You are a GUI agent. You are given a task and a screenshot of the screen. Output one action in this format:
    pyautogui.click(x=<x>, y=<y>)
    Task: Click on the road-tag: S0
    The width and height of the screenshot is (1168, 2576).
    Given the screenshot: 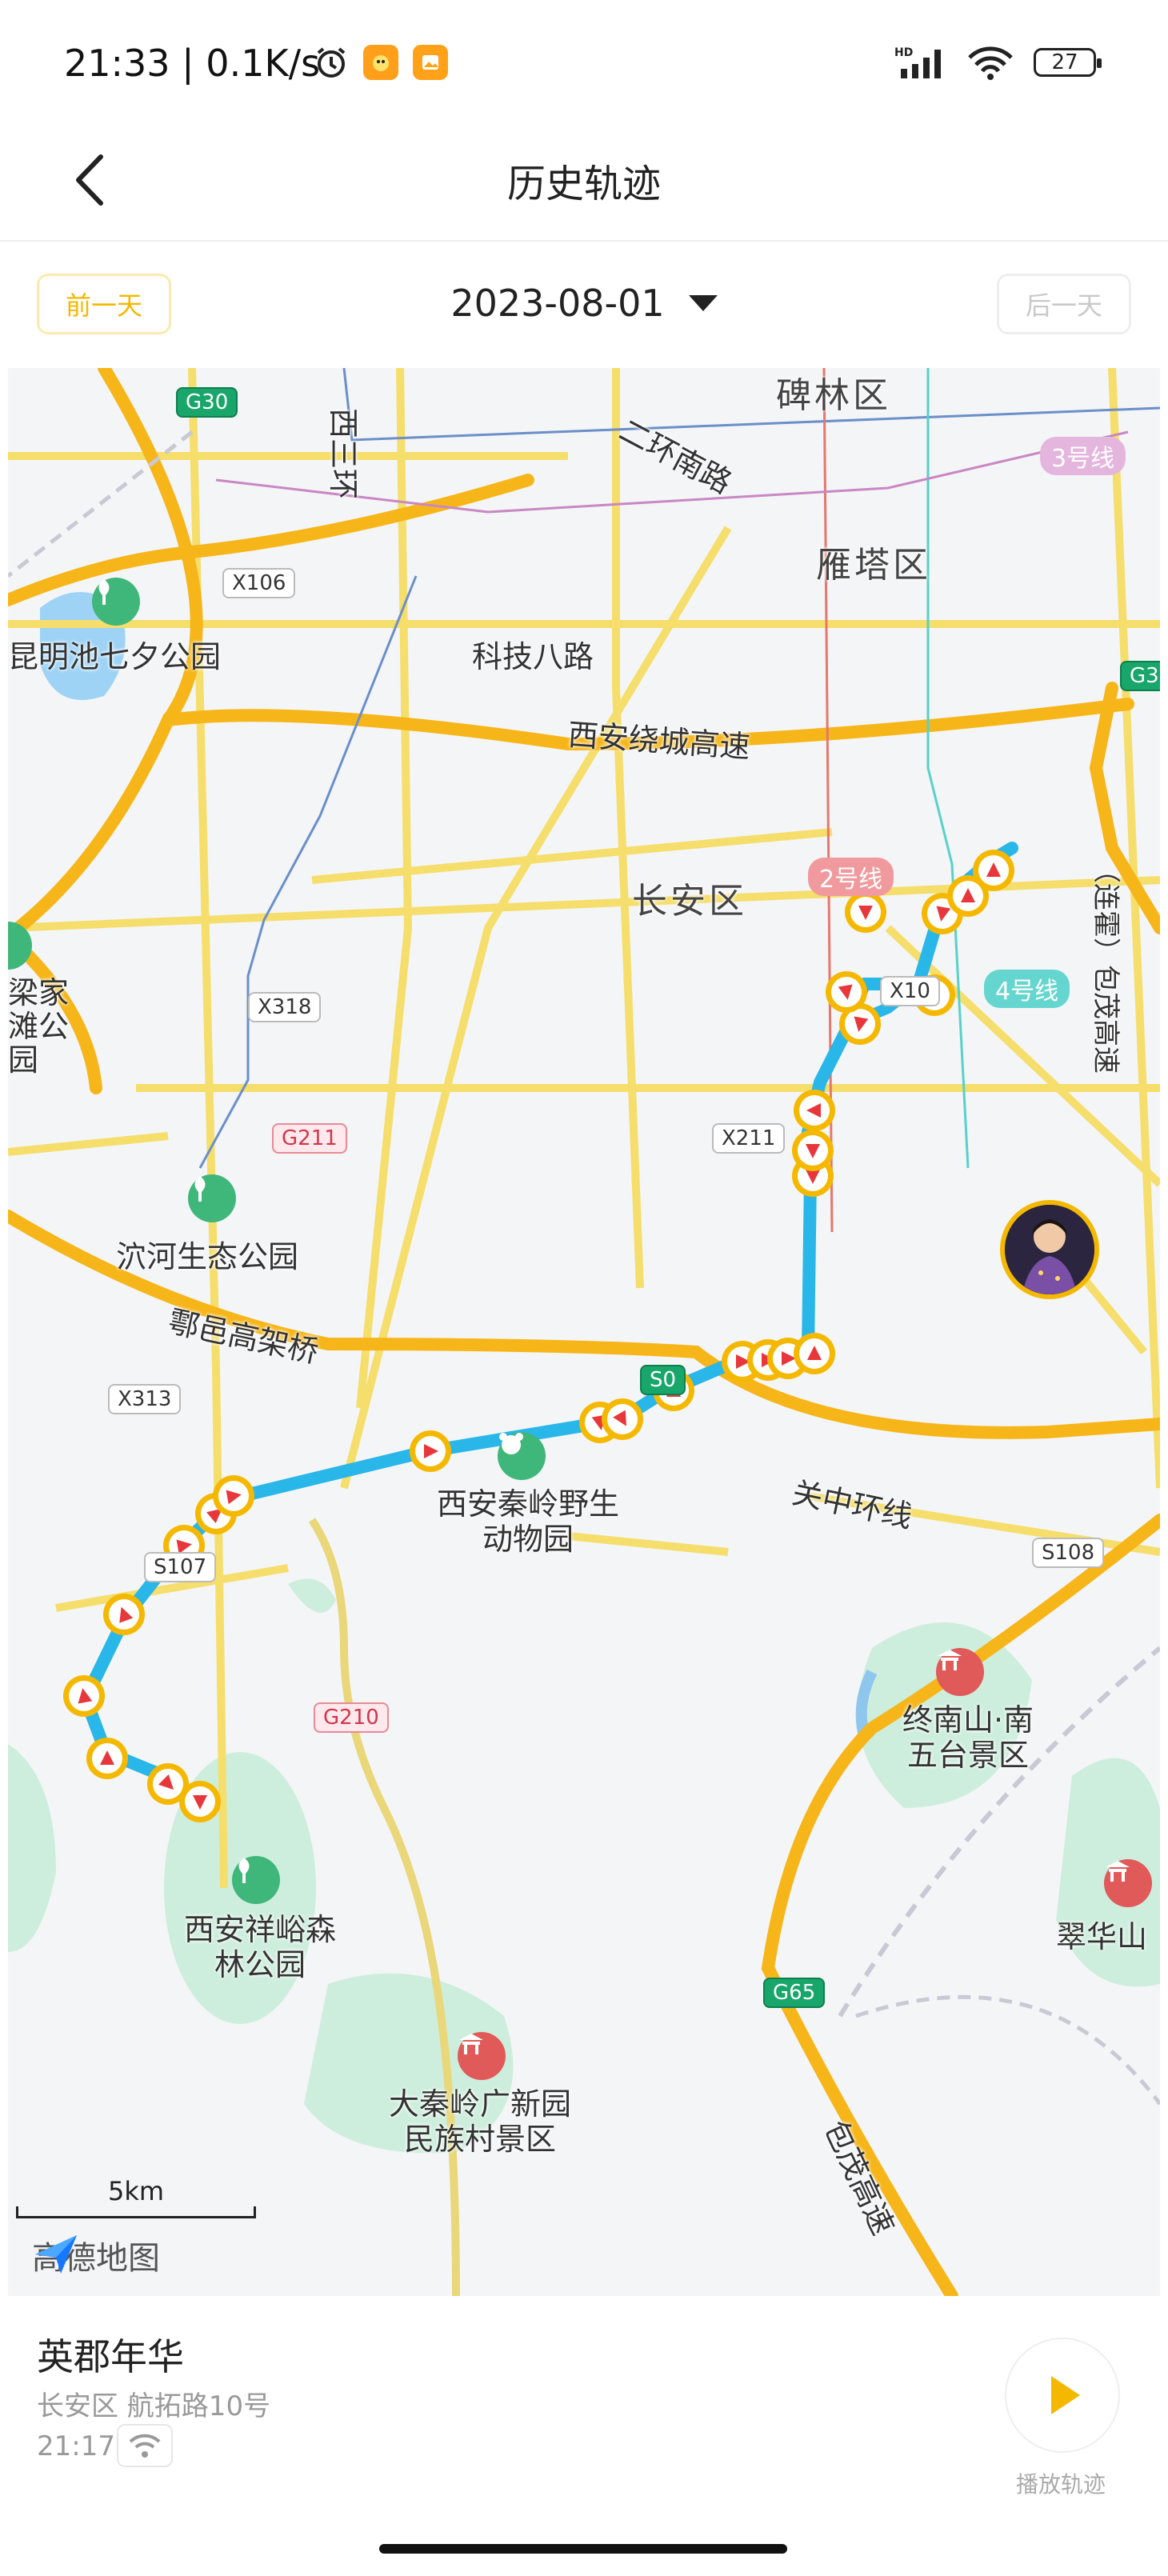 What is the action you would take?
    pyautogui.click(x=663, y=1380)
    